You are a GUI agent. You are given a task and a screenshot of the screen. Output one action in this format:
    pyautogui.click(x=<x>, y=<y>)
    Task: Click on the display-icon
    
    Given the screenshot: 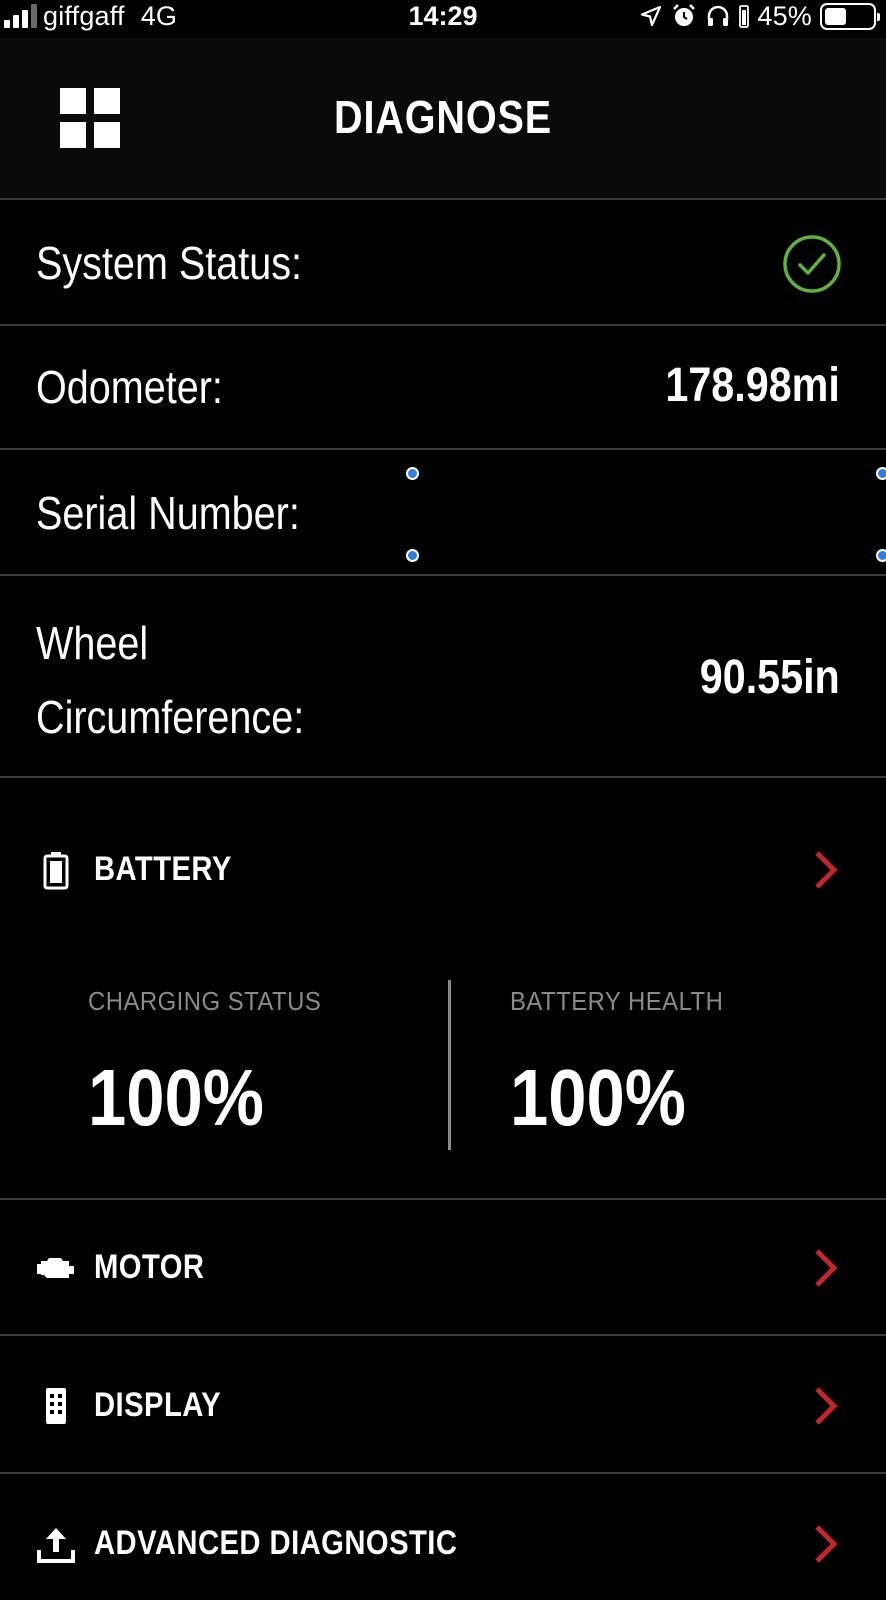 What is the action you would take?
    pyautogui.click(x=56, y=1406)
    